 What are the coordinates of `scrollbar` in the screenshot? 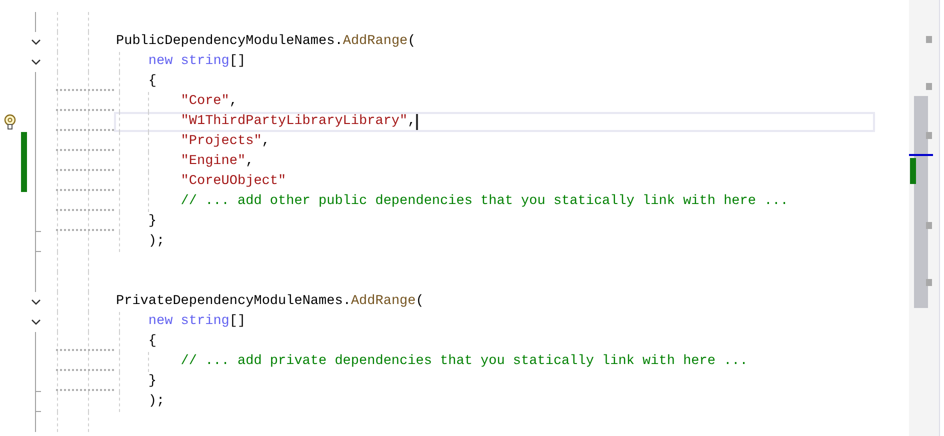 It's located at (924, 218).